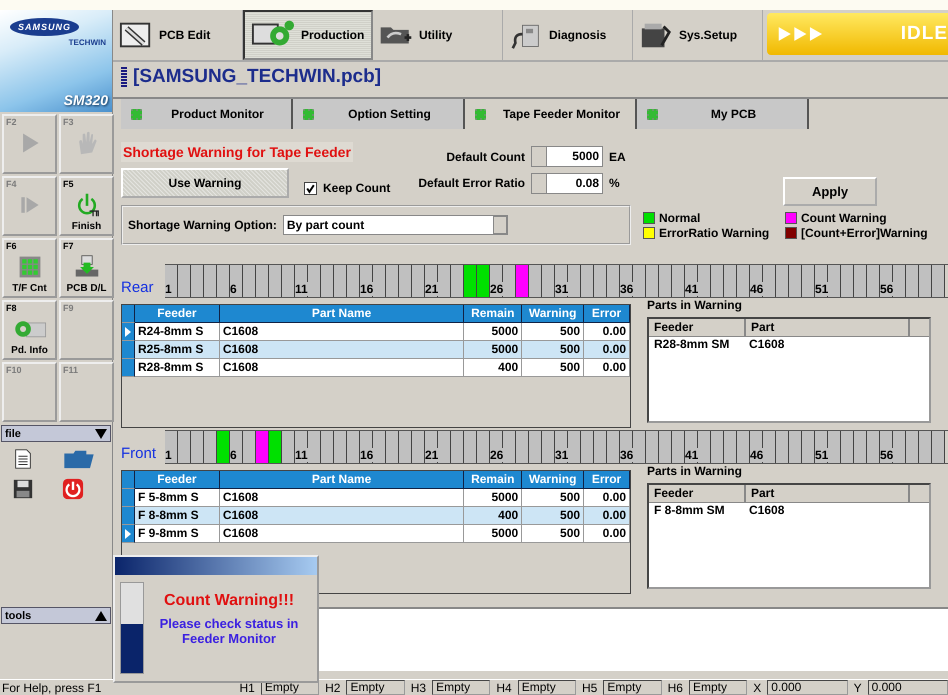 Image resolution: width=948 pixels, height=695 pixels. Describe the element at coordinates (691, 447) in the screenshot. I see `feeder-slot: 41` at that location.